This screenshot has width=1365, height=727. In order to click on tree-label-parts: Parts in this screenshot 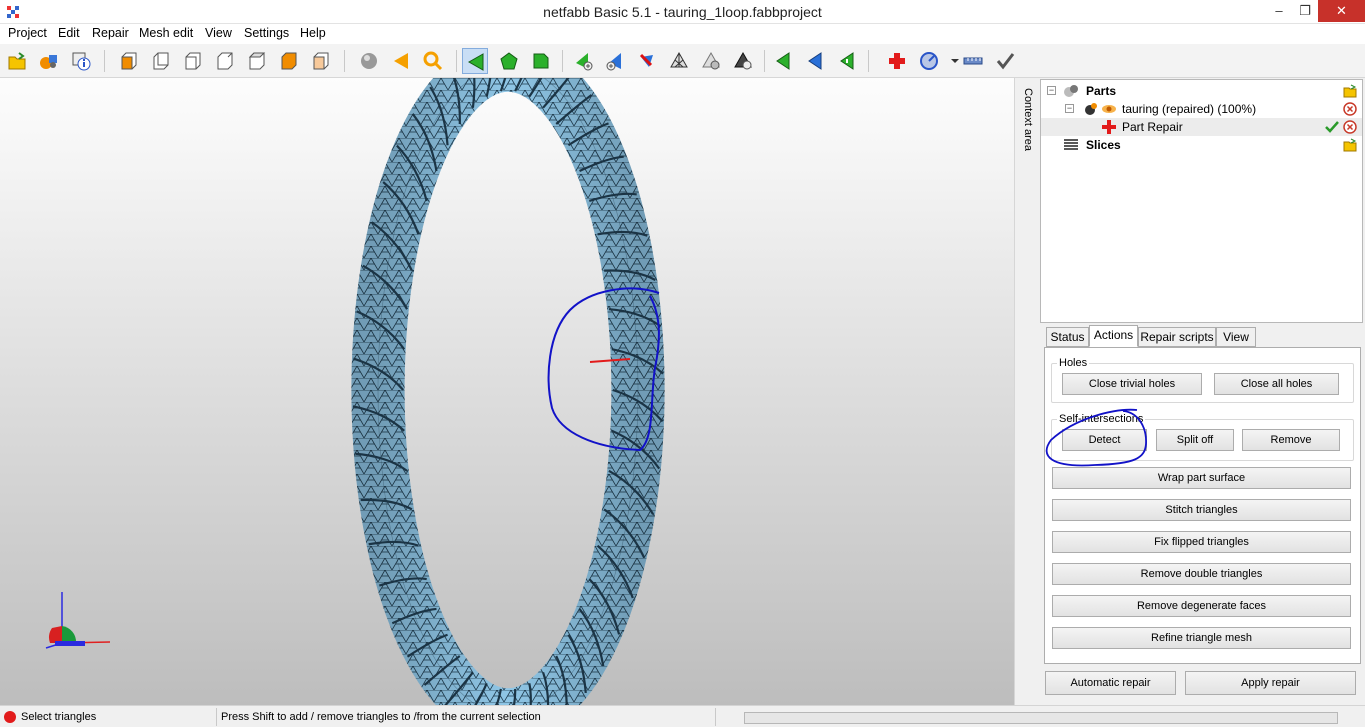, I will do `click(1101, 91)`.